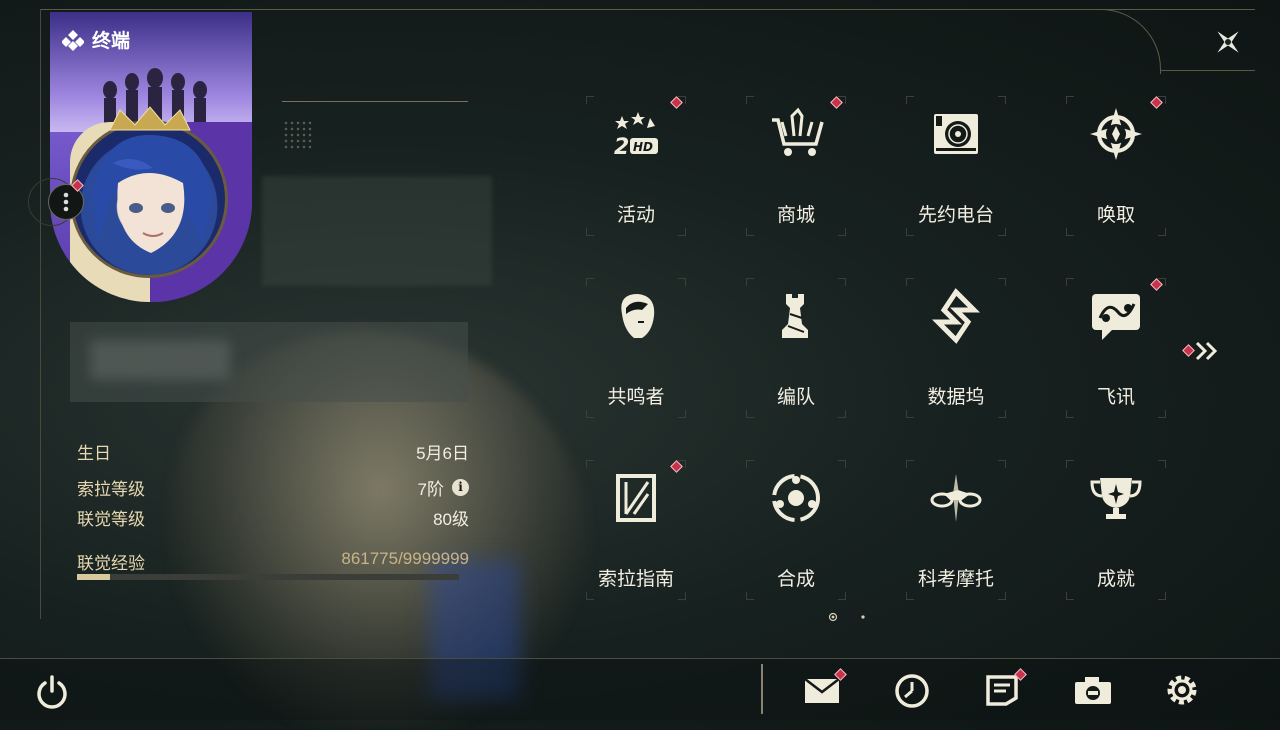 This screenshot has height=730, width=1280. I want to click on frame-right-line, so click(1207, 70).